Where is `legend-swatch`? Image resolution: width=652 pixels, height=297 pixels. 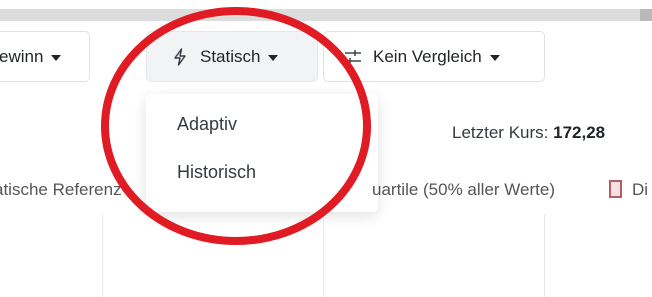
legend-swatch is located at coordinates (615, 189).